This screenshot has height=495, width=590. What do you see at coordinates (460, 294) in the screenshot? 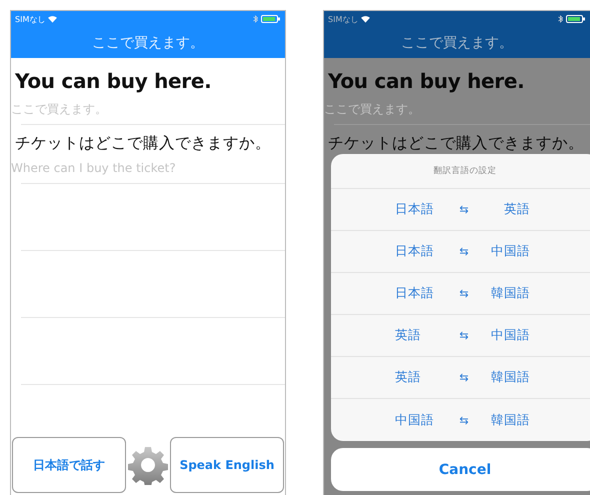
I see `language-pair-option: 日本語 ⇆ 韓国語` at bounding box center [460, 294].